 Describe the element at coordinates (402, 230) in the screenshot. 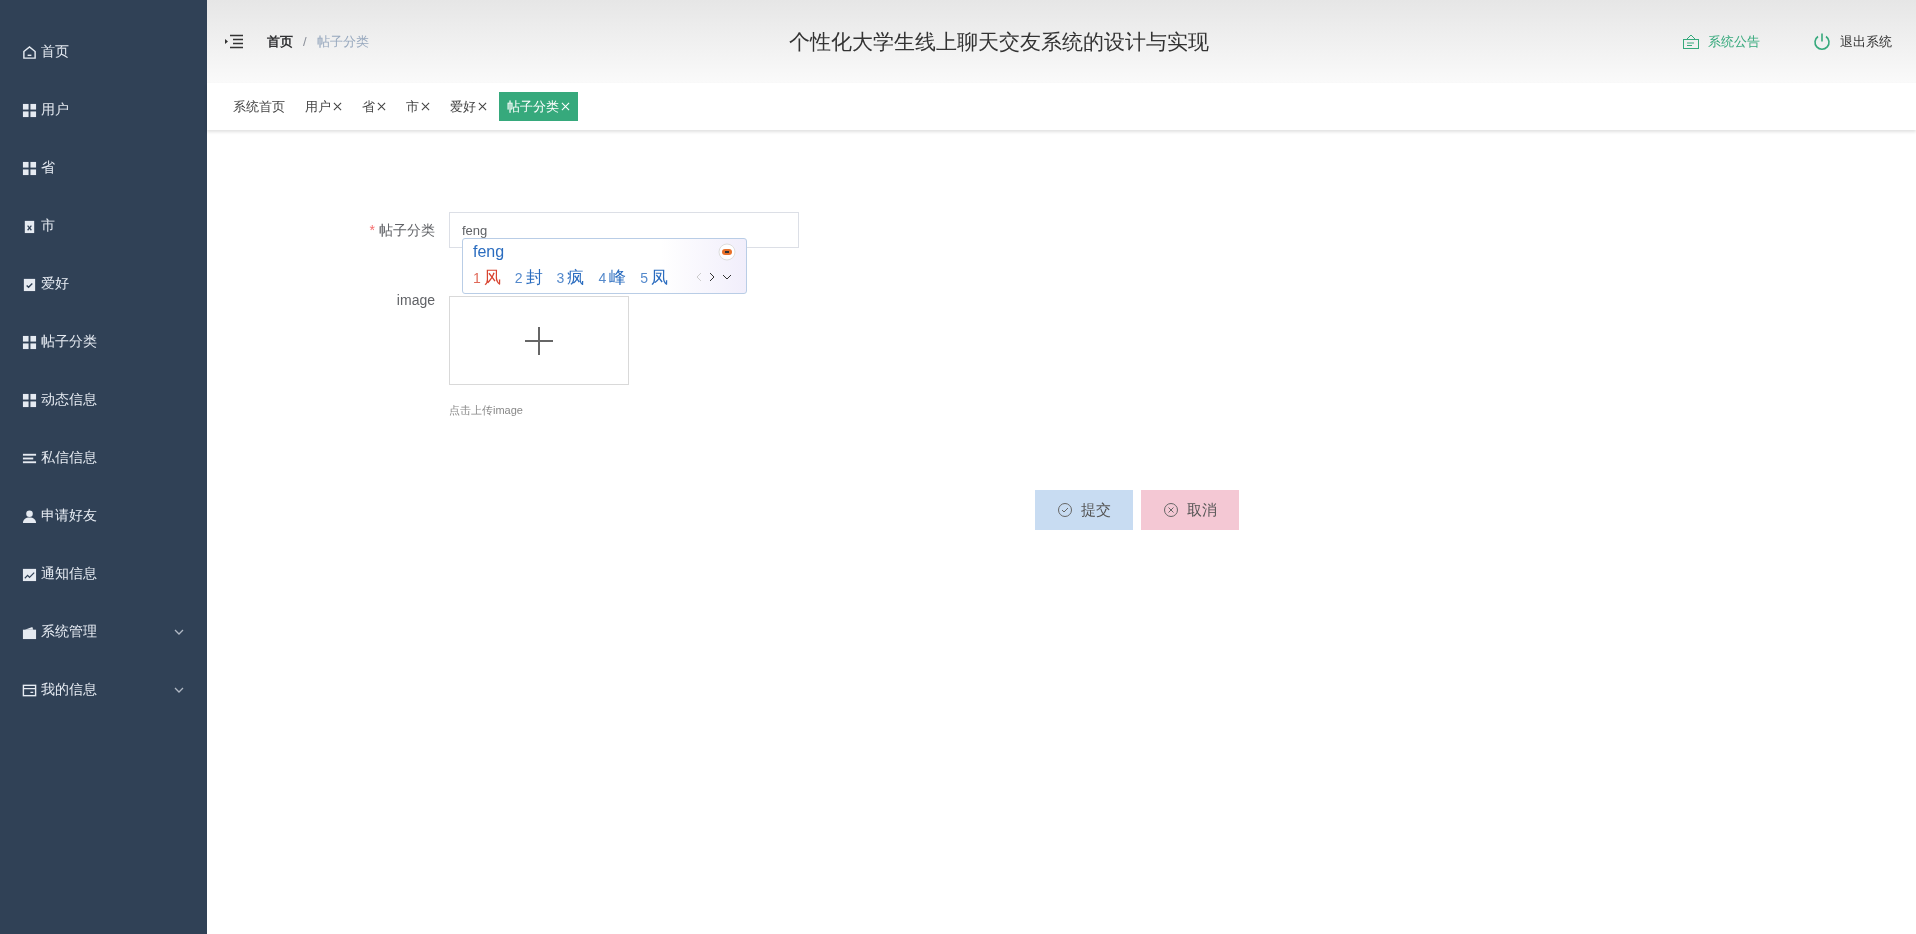

I see `field-label: * 帖子分类` at that location.